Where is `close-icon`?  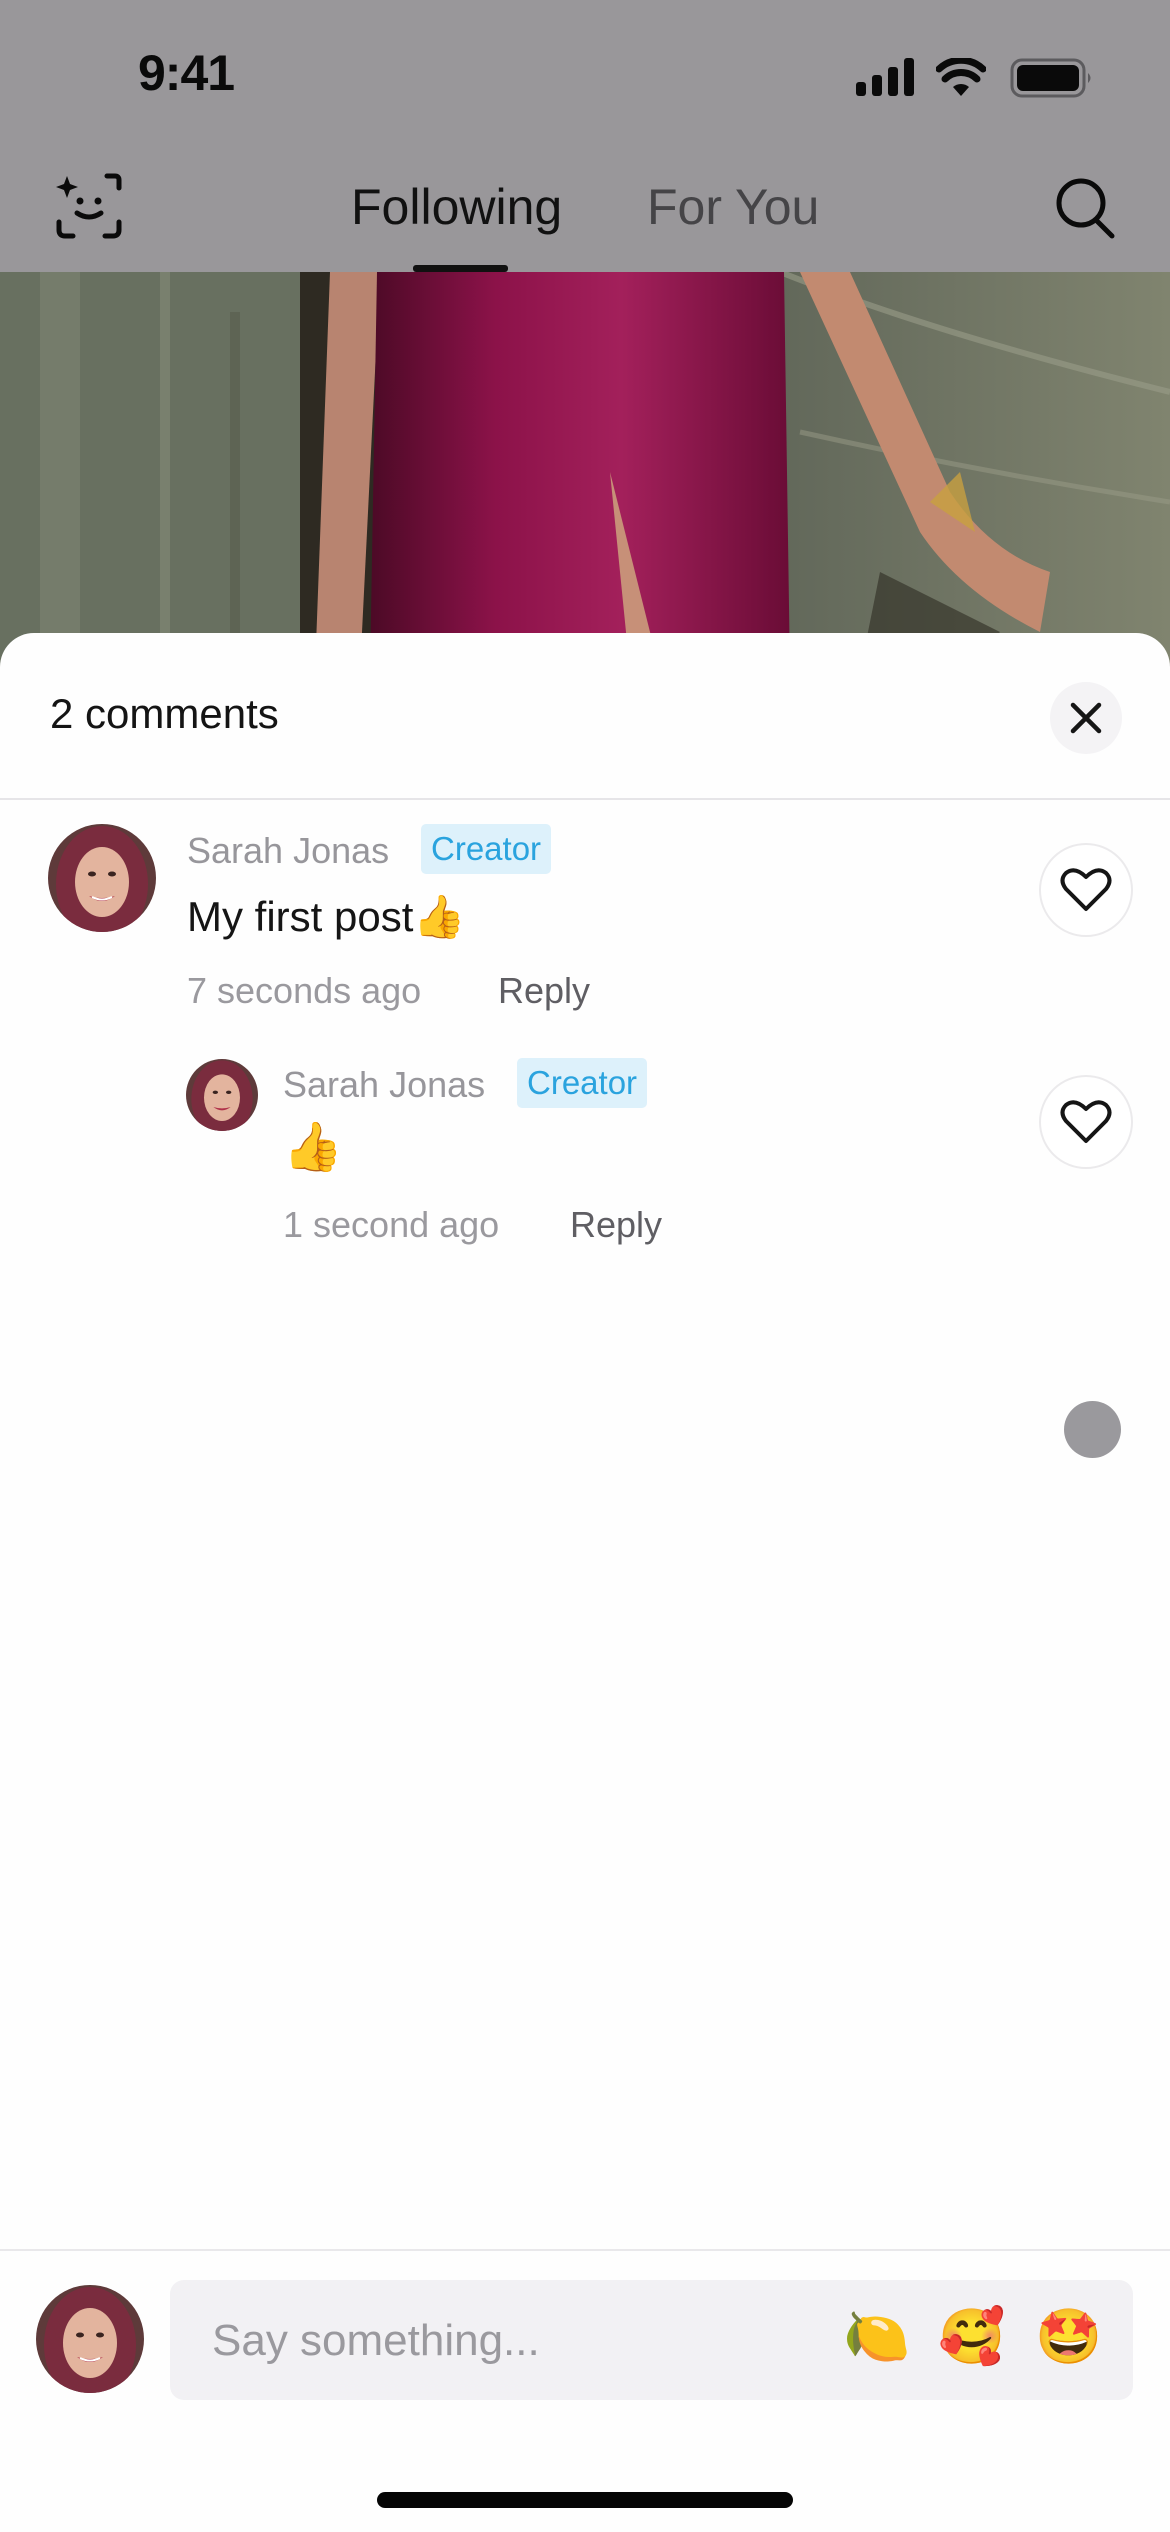
close-icon is located at coordinates (1086, 718).